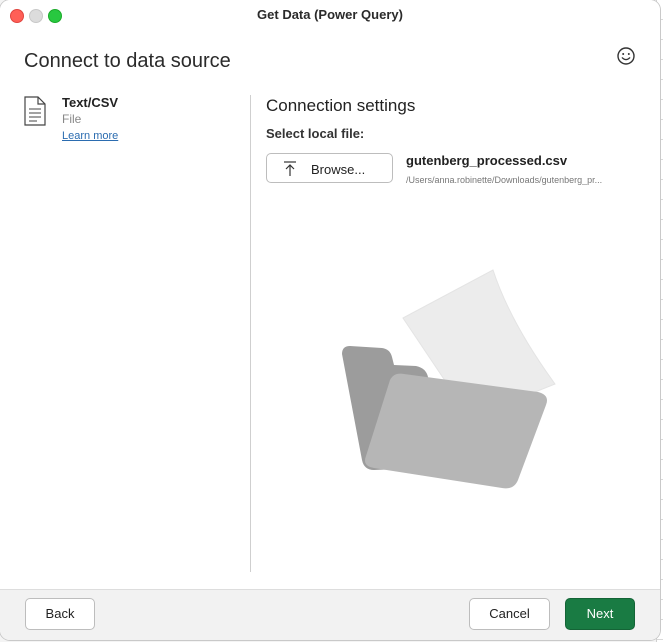  I want to click on folder-illustration-icon, so click(449, 379).